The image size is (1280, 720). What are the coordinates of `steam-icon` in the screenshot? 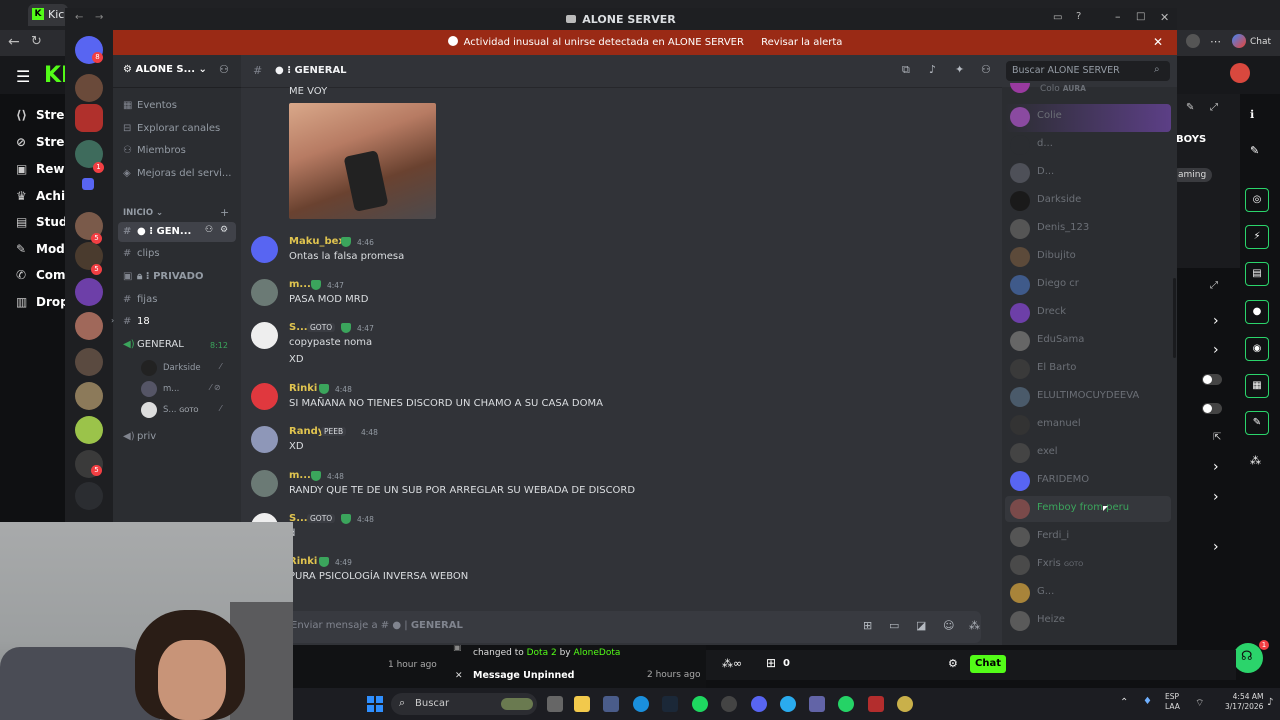 It's located at (670, 704).